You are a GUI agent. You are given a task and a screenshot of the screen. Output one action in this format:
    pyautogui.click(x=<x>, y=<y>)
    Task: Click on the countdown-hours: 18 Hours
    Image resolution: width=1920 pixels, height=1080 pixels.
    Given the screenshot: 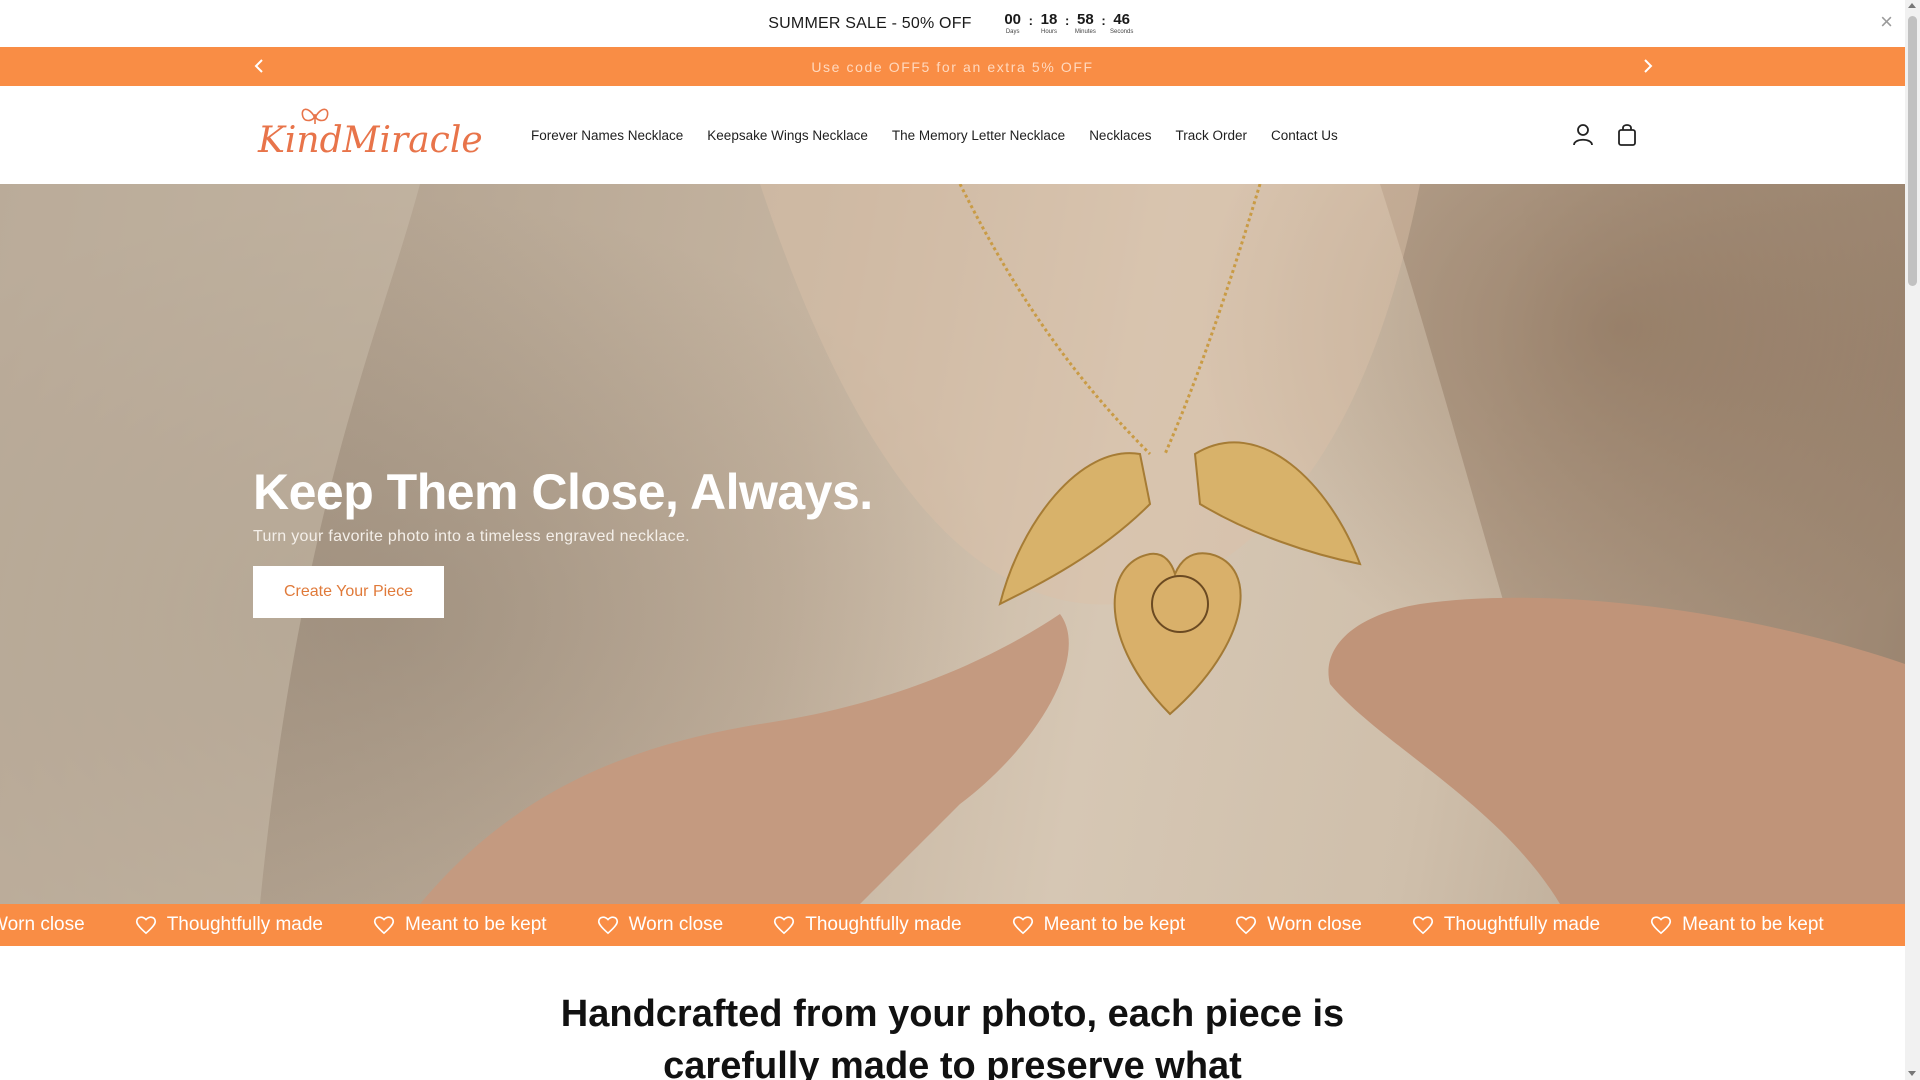 What is the action you would take?
    pyautogui.click(x=1049, y=23)
    